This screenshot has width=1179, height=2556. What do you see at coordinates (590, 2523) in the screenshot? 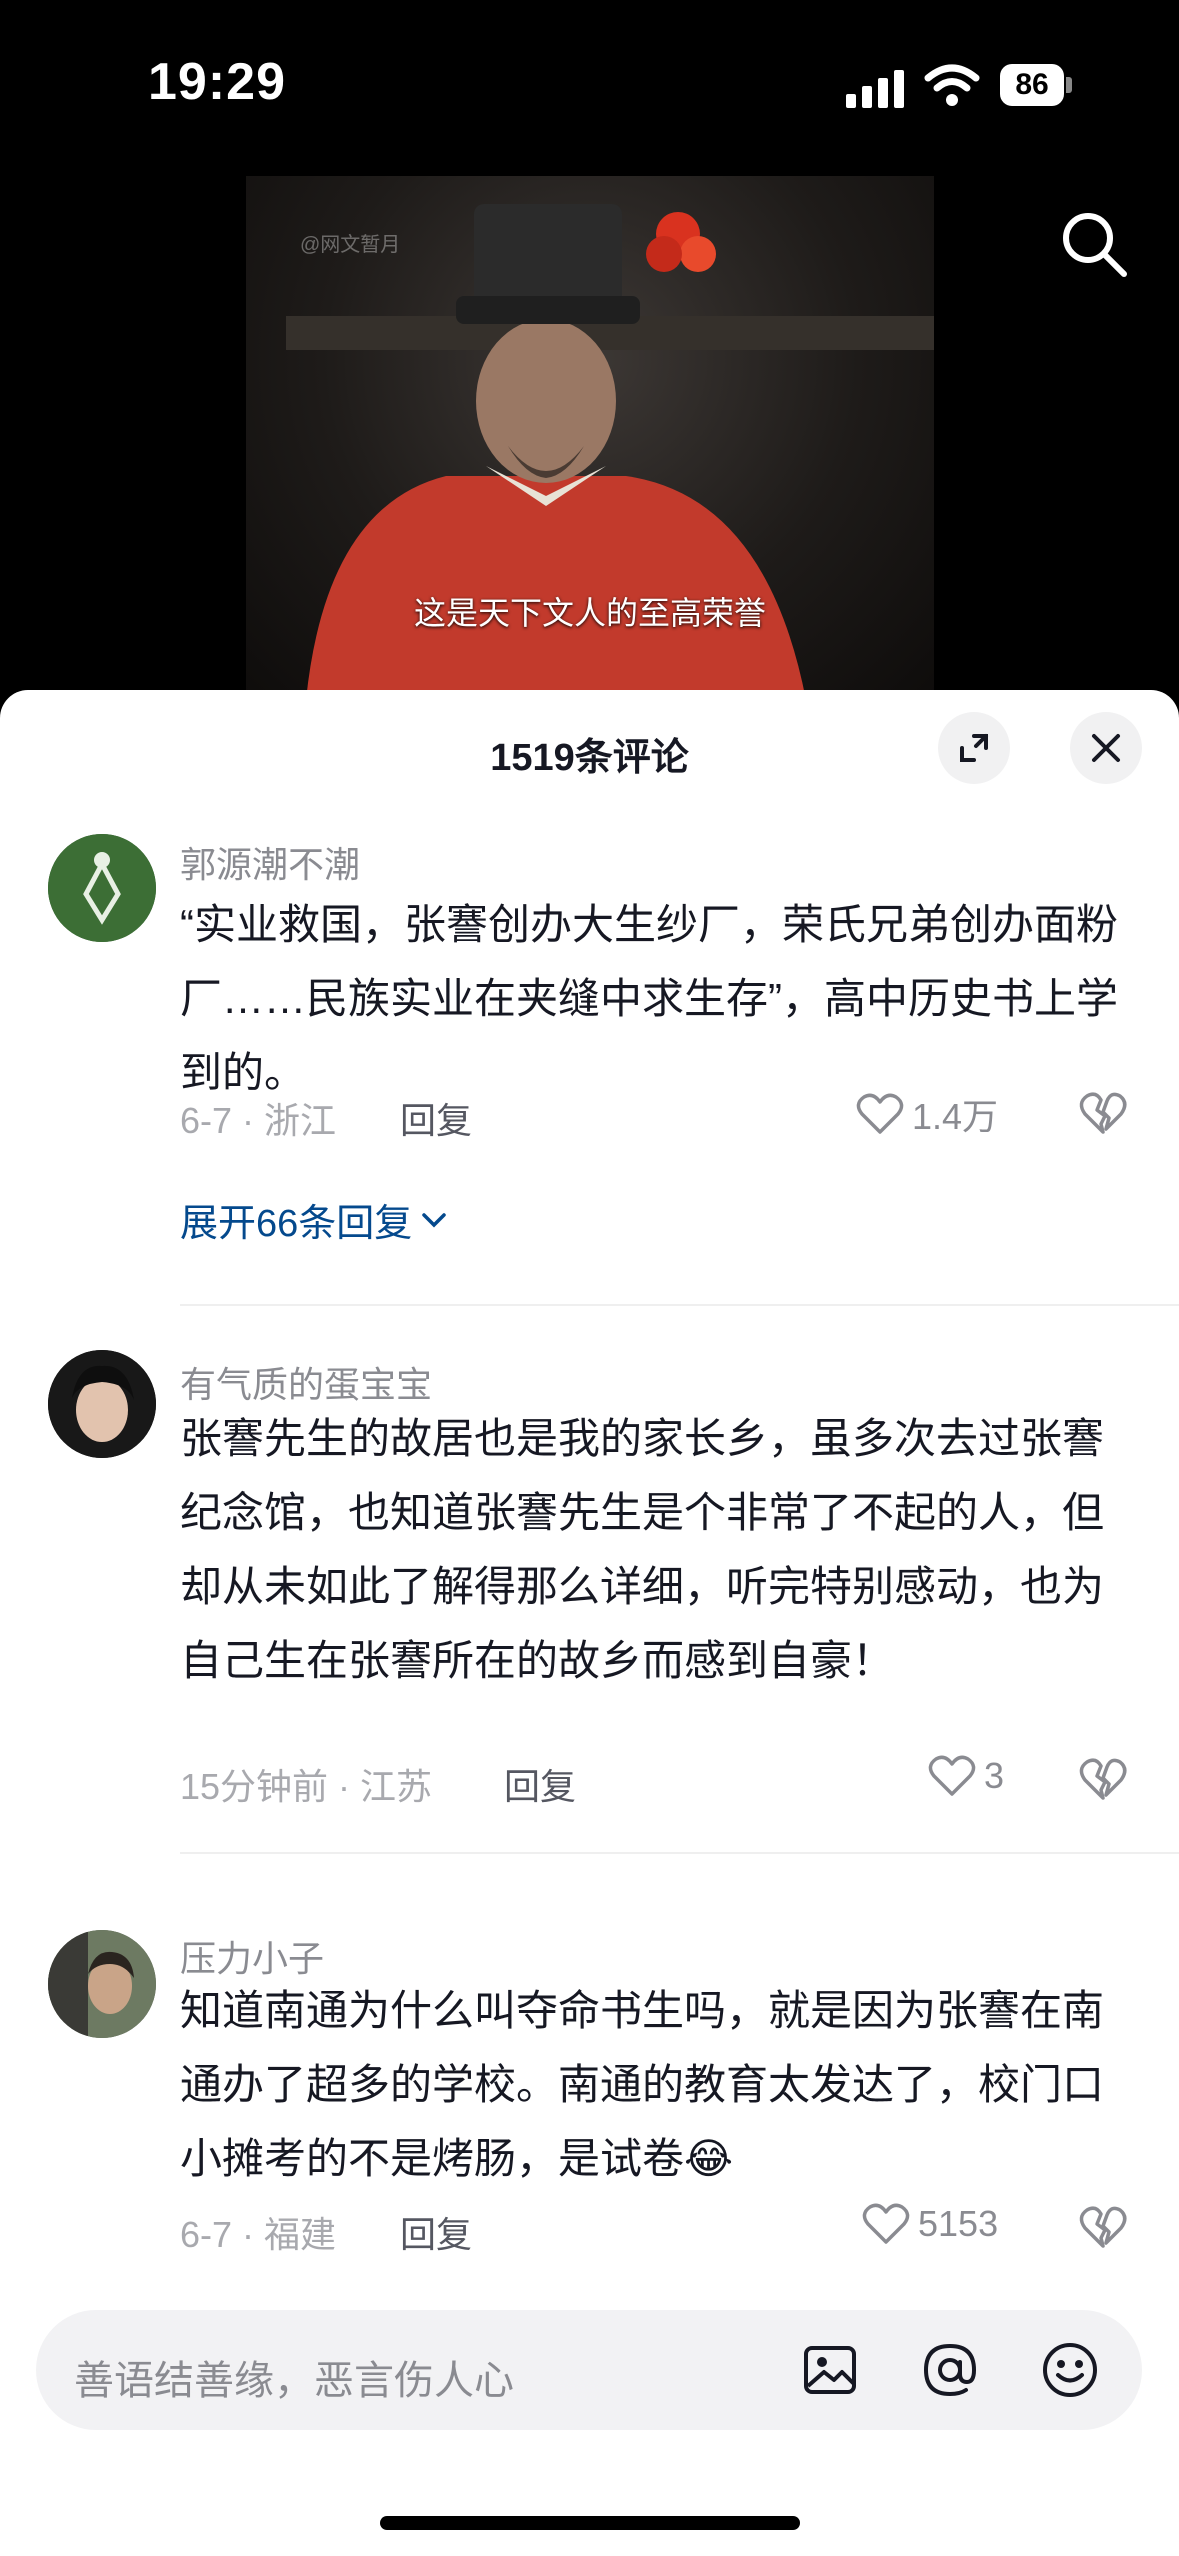
I see `home-indicator` at bounding box center [590, 2523].